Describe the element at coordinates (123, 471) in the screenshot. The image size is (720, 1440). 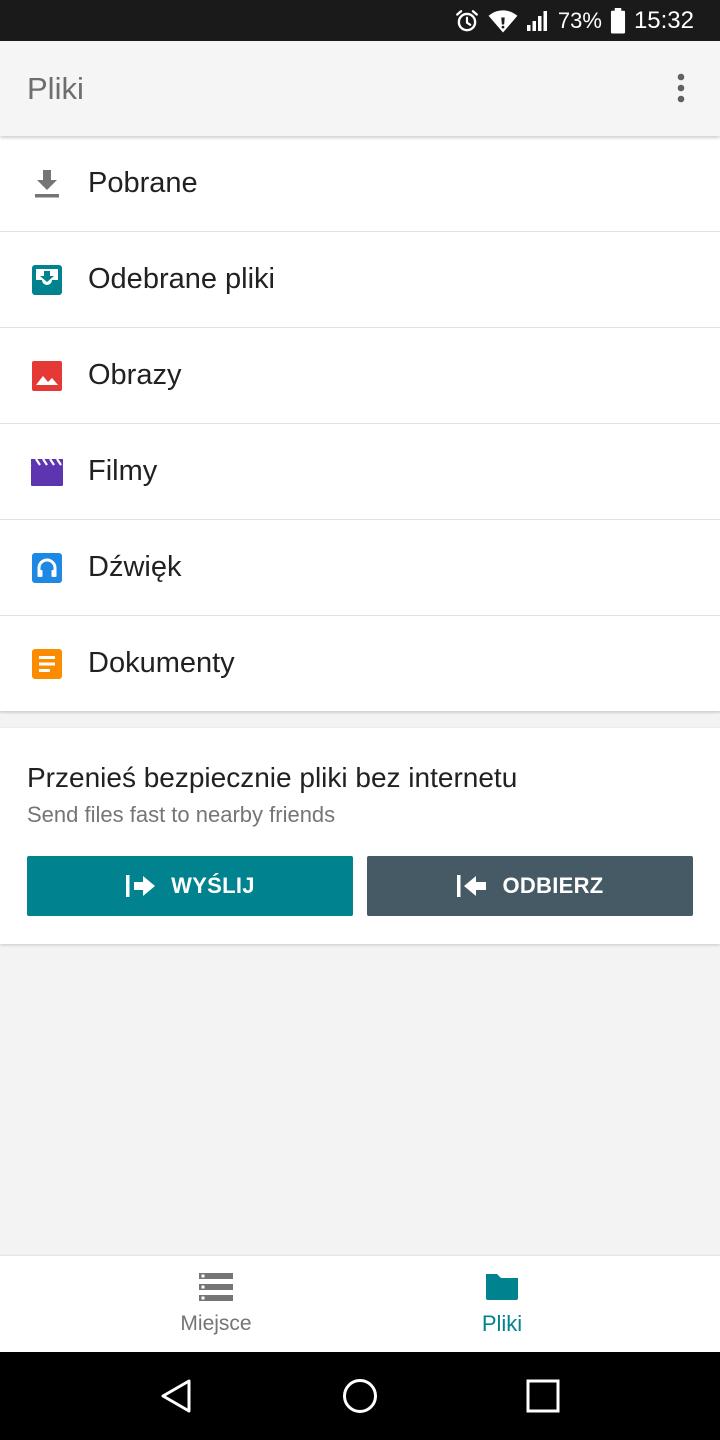
I see `category-label: Filmy` at that location.